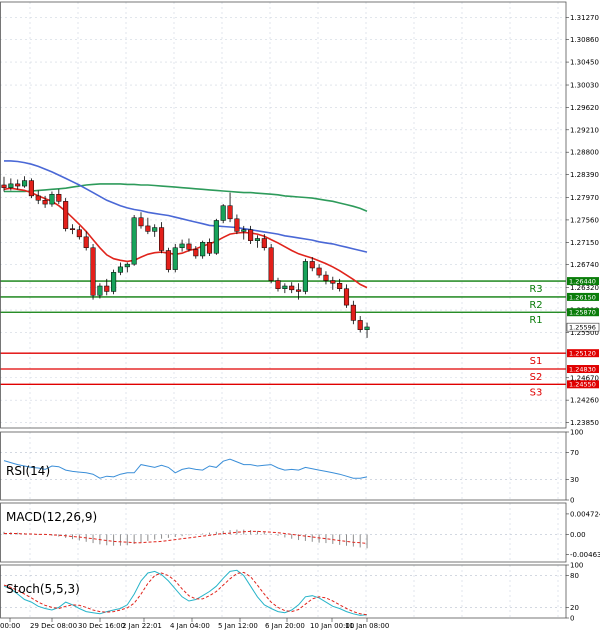  I want to click on level-name-s2: S2, so click(536, 377).